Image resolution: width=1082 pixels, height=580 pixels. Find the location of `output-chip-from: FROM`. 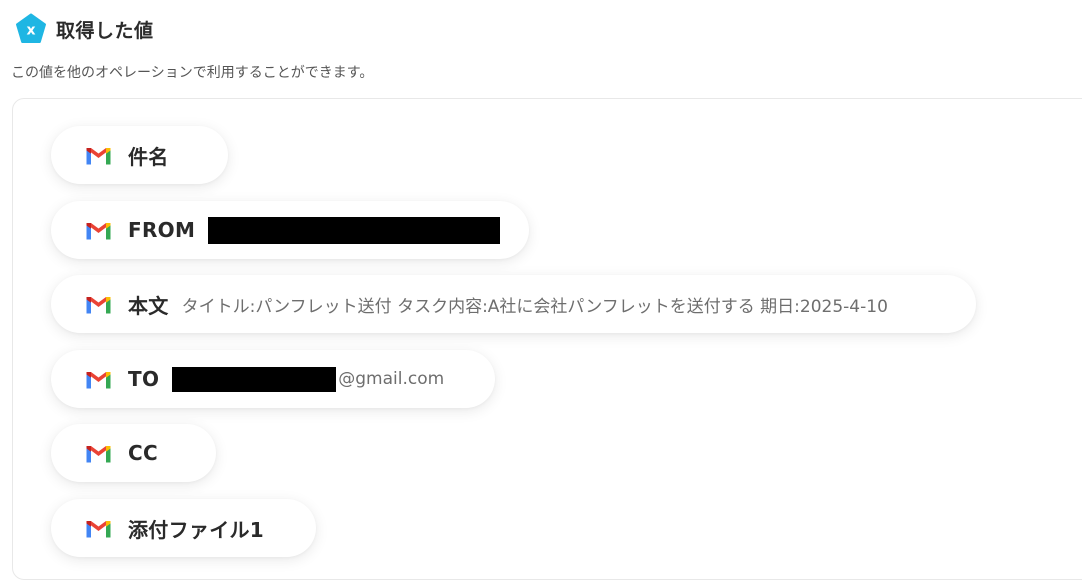

output-chip-from: FROM is located at coordinates (290, 230).